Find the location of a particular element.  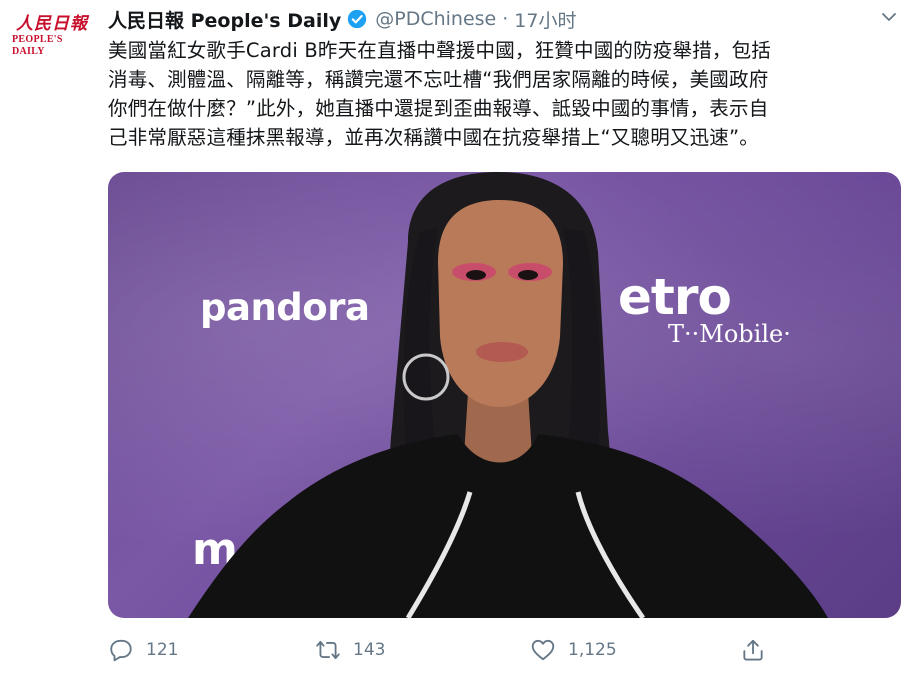

reply-action: 121 is located at coordinates (143, 650).